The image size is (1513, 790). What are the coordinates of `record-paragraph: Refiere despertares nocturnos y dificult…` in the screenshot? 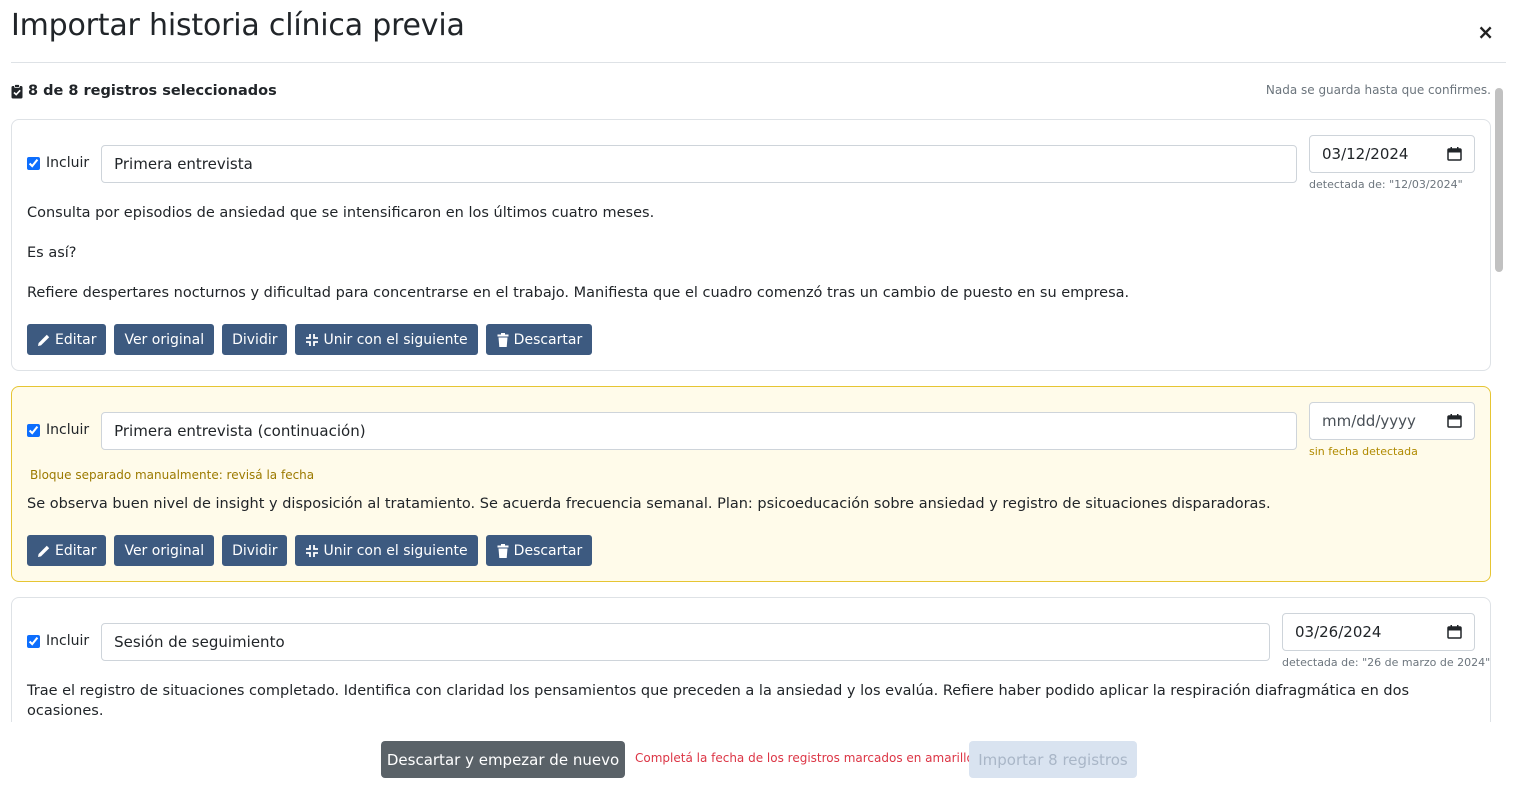 It's located at (578, 293).